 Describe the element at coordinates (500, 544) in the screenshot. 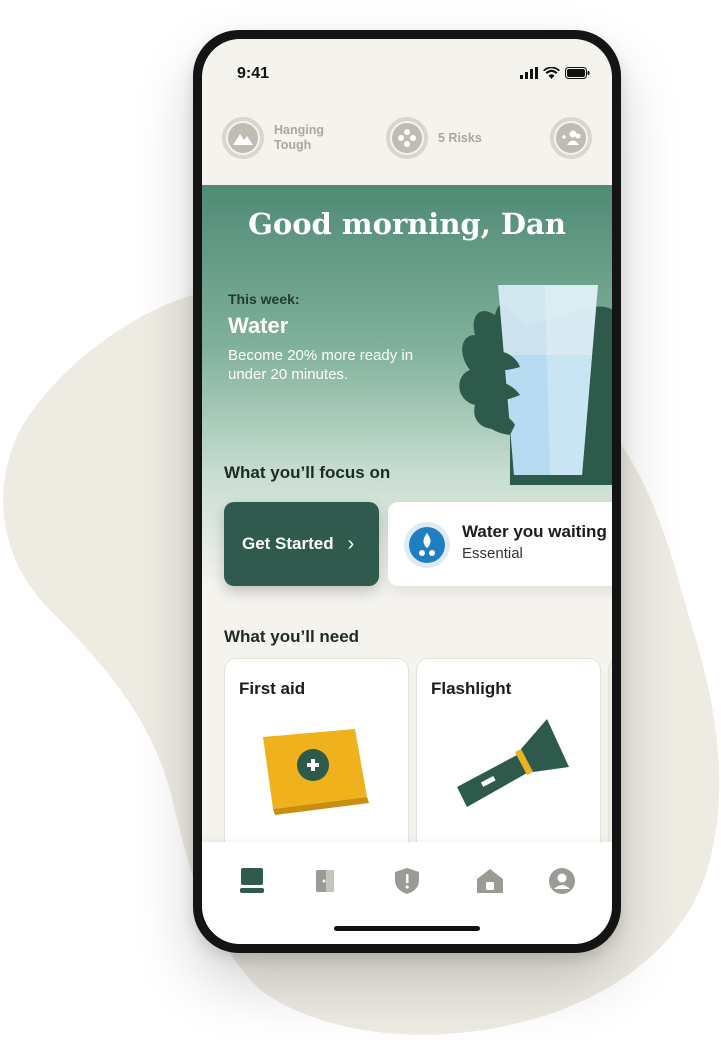

I see `focus-card-water: Water you waiting Essential` at that location.